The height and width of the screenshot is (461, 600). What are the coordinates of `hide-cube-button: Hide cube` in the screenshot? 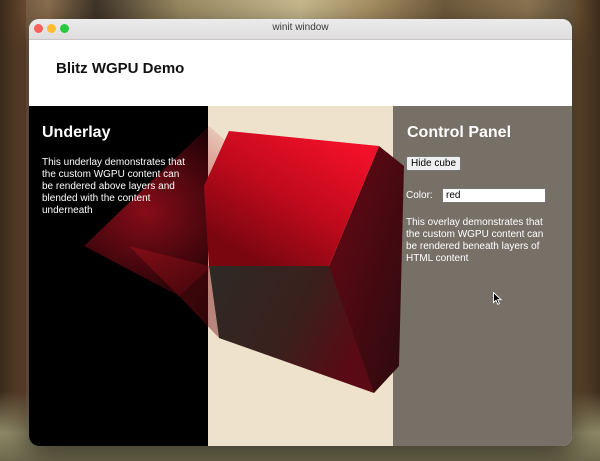 It's located at (434, 163).